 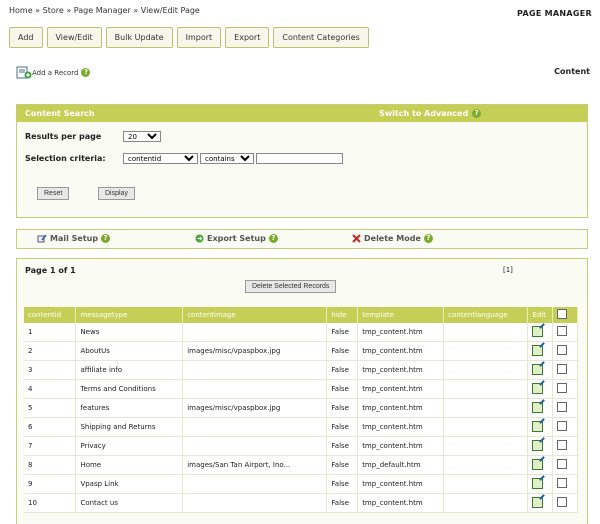 What do you see at coordinates (321, 37) in the screenshot?
I see `tab-content-categories: Content Categories` at bounding box center [321, 37].